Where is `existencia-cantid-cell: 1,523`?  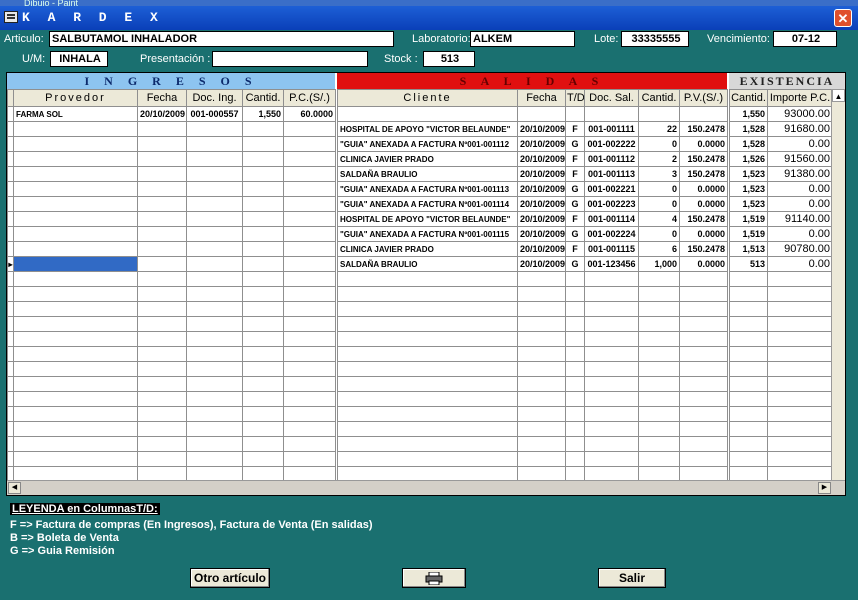
existencia-cantid-cell: 1,523 is located at coordinates (748, 204).